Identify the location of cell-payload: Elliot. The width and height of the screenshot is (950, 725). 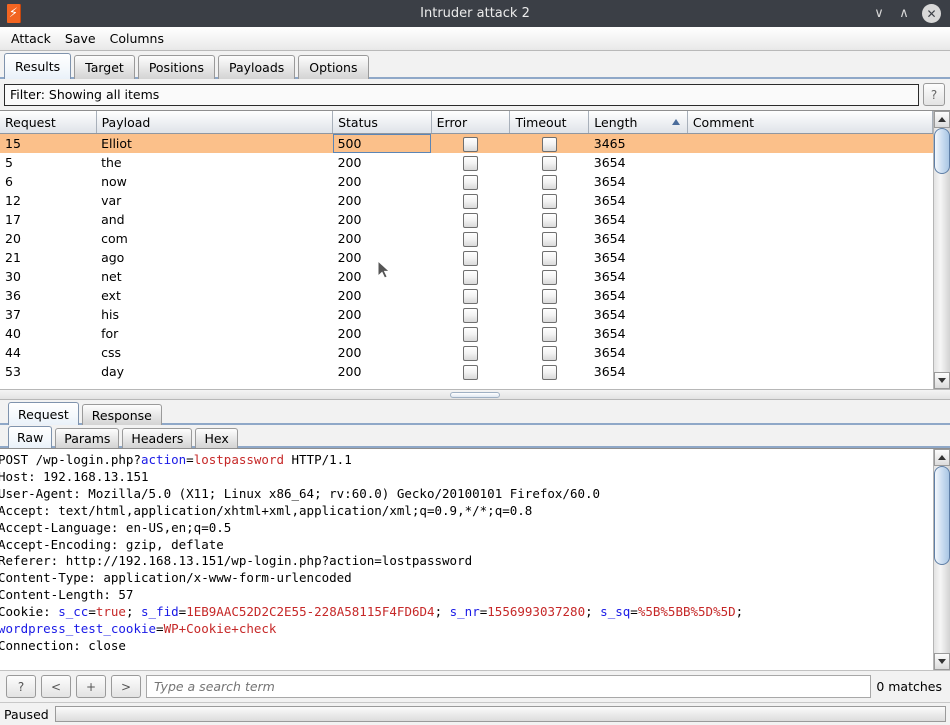
(214, 143).